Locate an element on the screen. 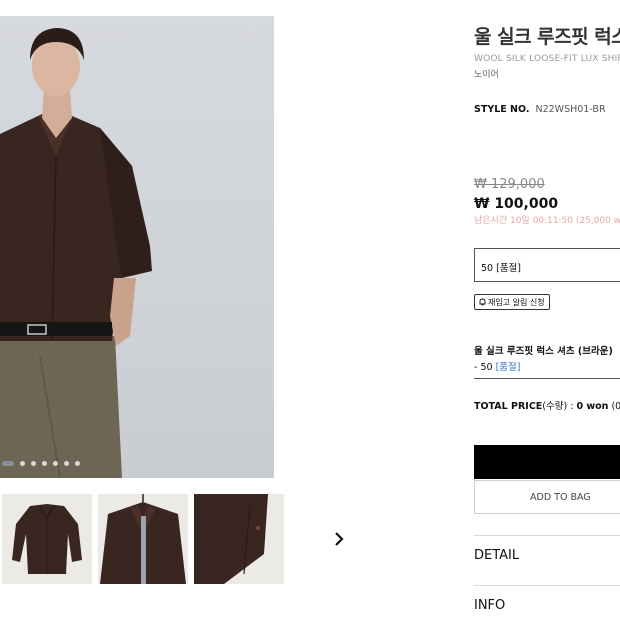 The width and height of the screenshot is (620, 620). total-price: TOTAL PRICE(수량) : 0 won (0개) is located at coordinates (547, 405).